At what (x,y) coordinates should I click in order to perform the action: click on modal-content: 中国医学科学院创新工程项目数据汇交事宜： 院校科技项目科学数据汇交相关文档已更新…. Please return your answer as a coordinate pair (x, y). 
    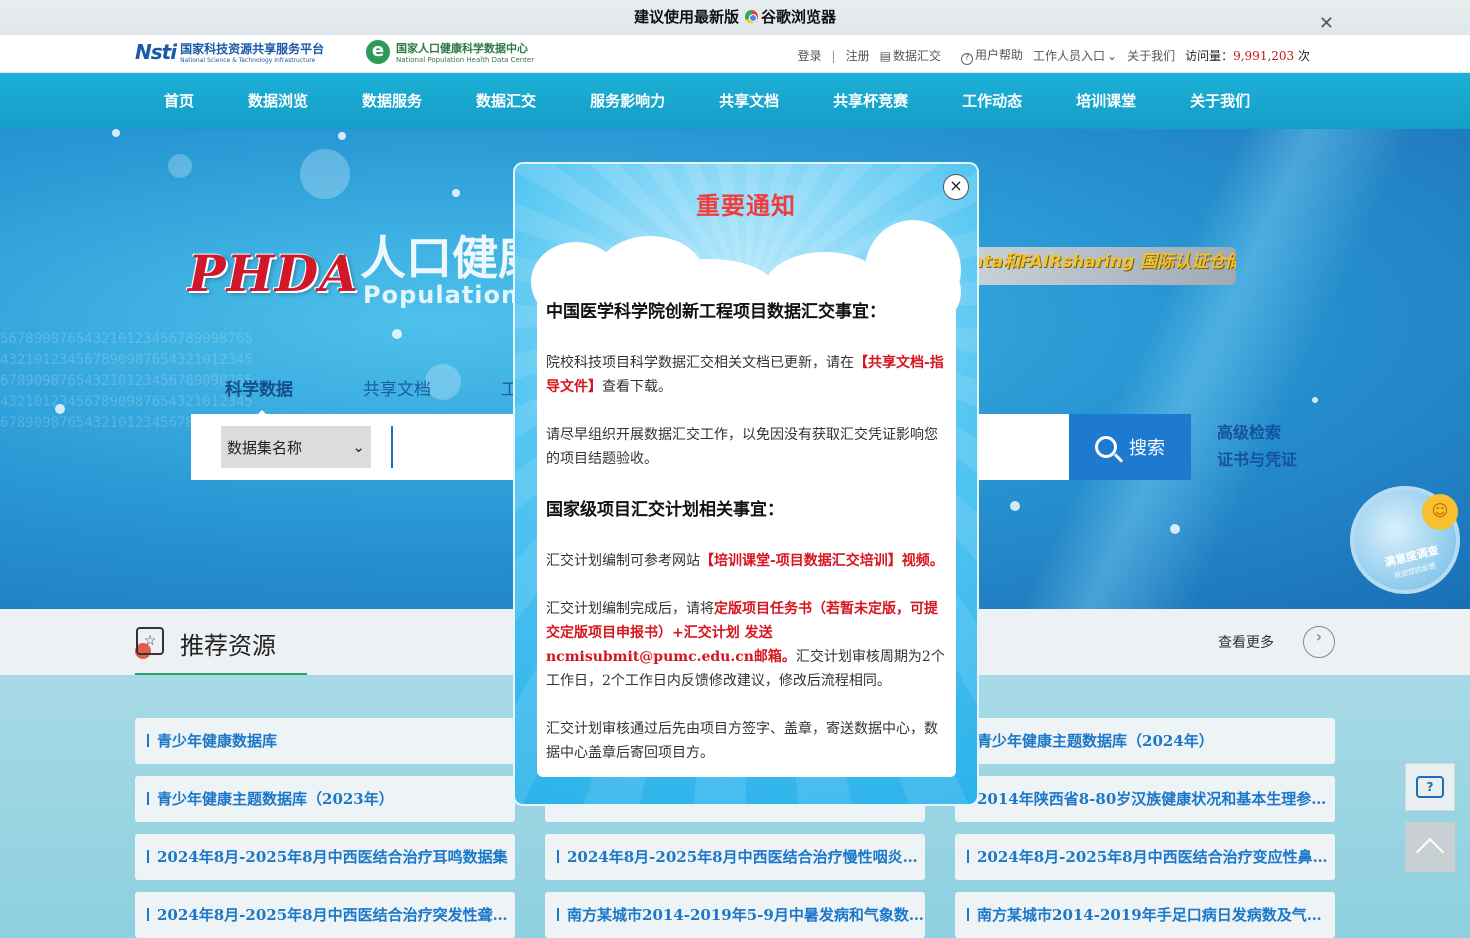
    Looking at the image, I should click on (746, 533).